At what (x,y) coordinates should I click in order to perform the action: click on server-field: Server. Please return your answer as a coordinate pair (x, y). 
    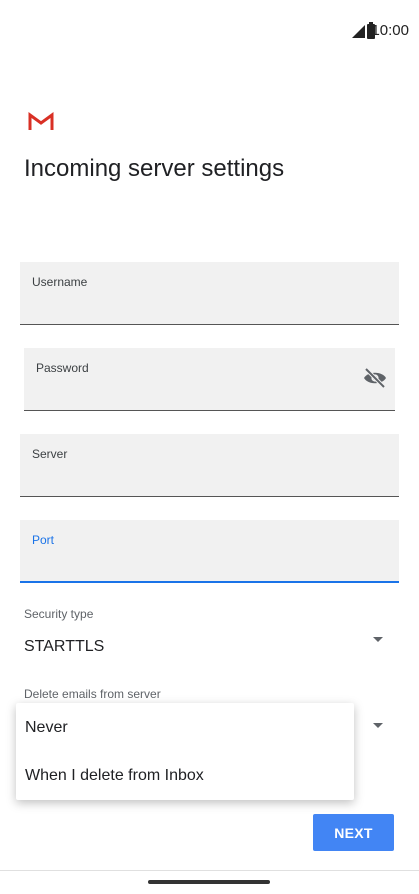
    Looking at the image, I should click on (209, 465).